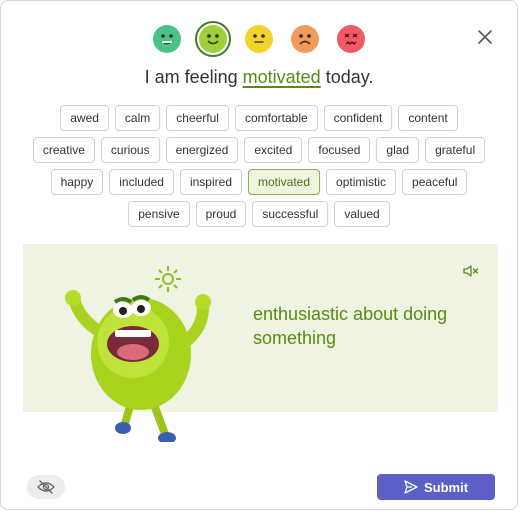  Describe the element at coordinates (350, 326) in the screenshot. I see `emotion-definition: enthusiastic about doing something` at that location.